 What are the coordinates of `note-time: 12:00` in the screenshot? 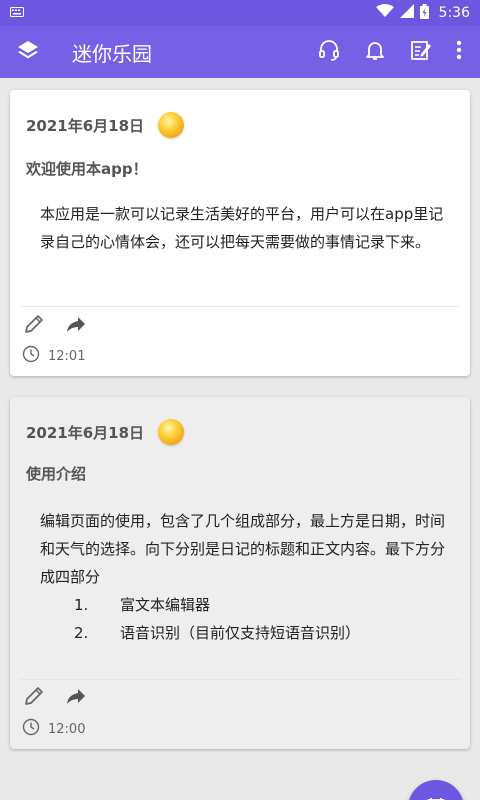 It's located at (67, 729).